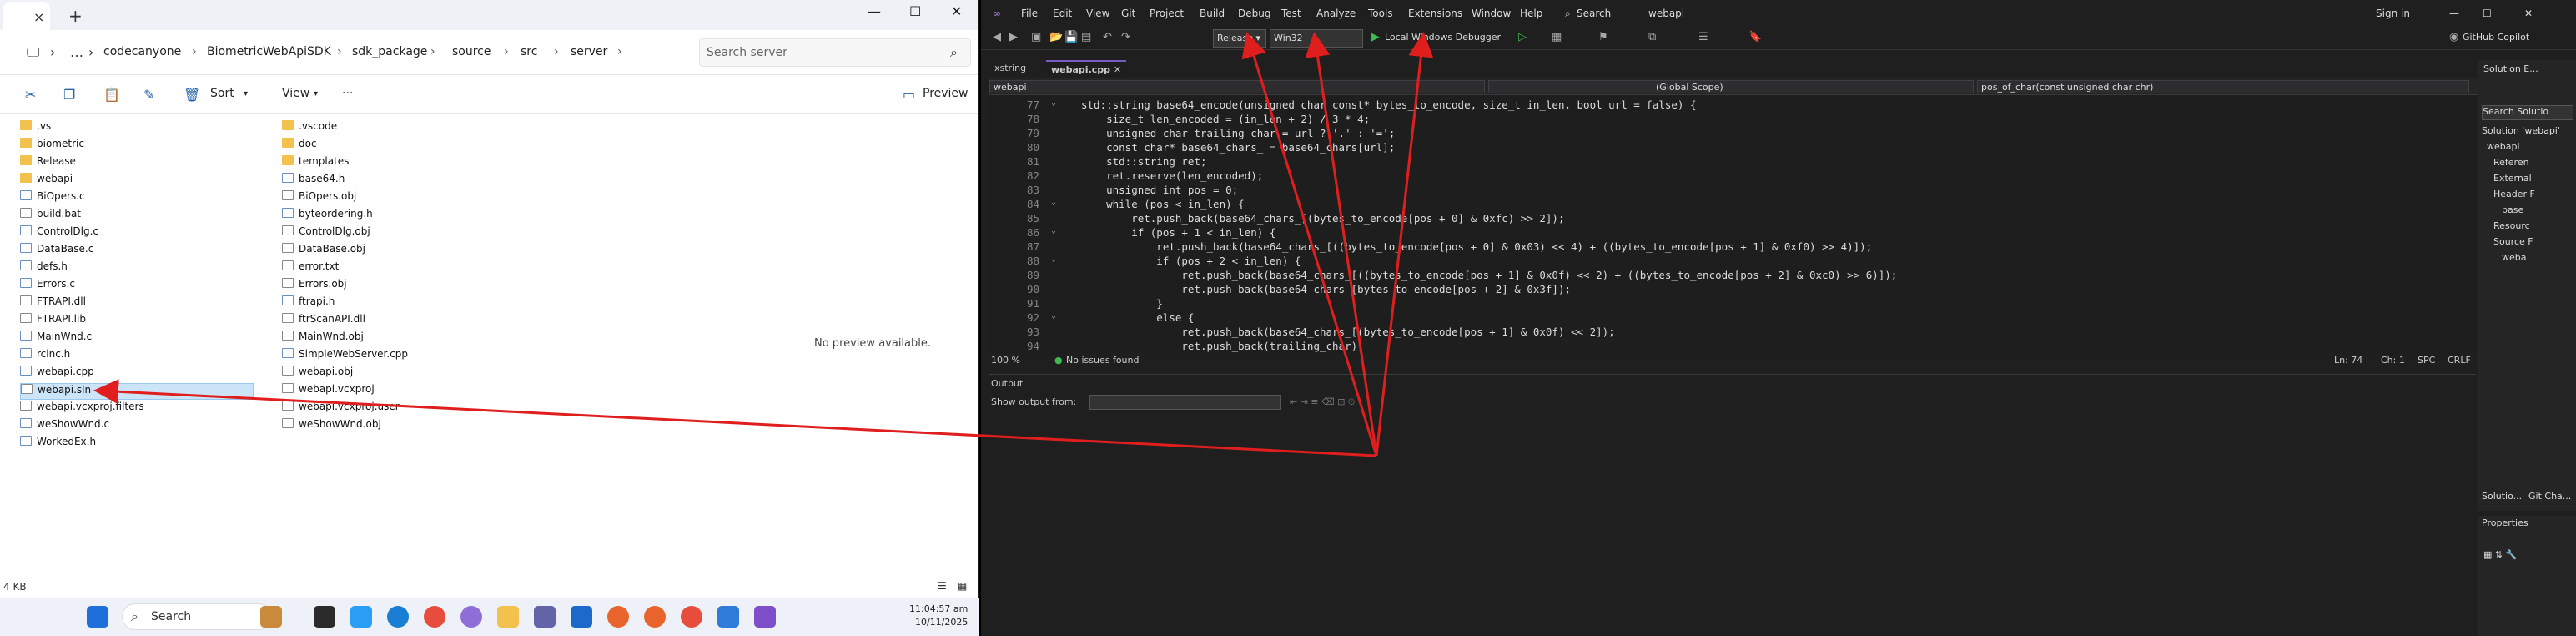 The height and width of the screenshot is (636, 2576). What do you see at coordinates (1086, 68) in the screenshot?
I see `tab-webapi-cpp: webapi.cpp ✕` at bounding box center [1086, 68].